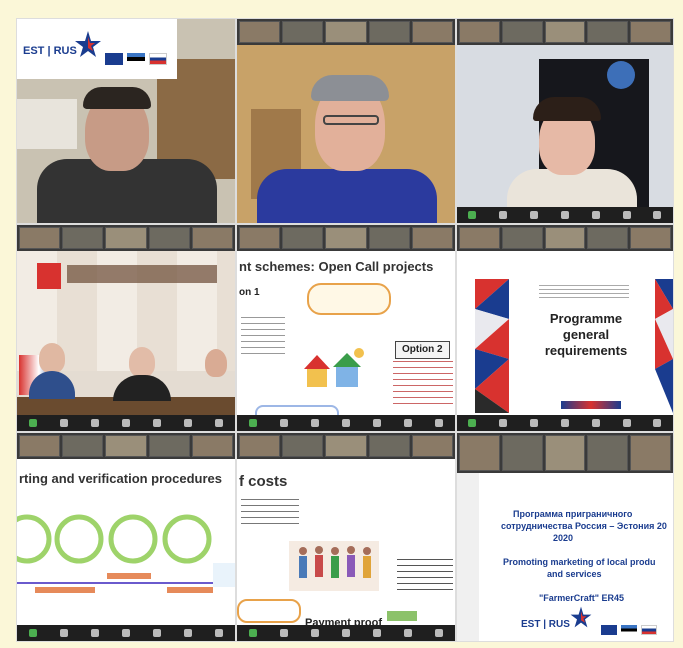 The image size is (683, 648). What do you see at coordinates (249, 292) in the screenshot?
I see `option-1-label: on 1` at bounding box center [249, 292].